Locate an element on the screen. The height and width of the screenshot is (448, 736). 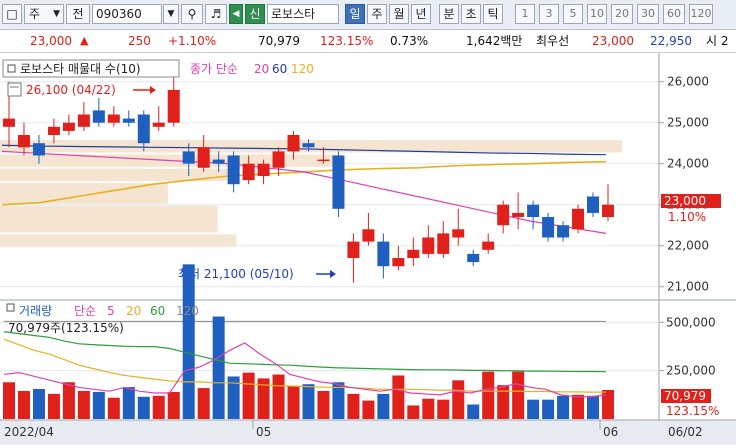
low-annotation: 최저 21,100 (05/10) is located at coordinates (236, 274).